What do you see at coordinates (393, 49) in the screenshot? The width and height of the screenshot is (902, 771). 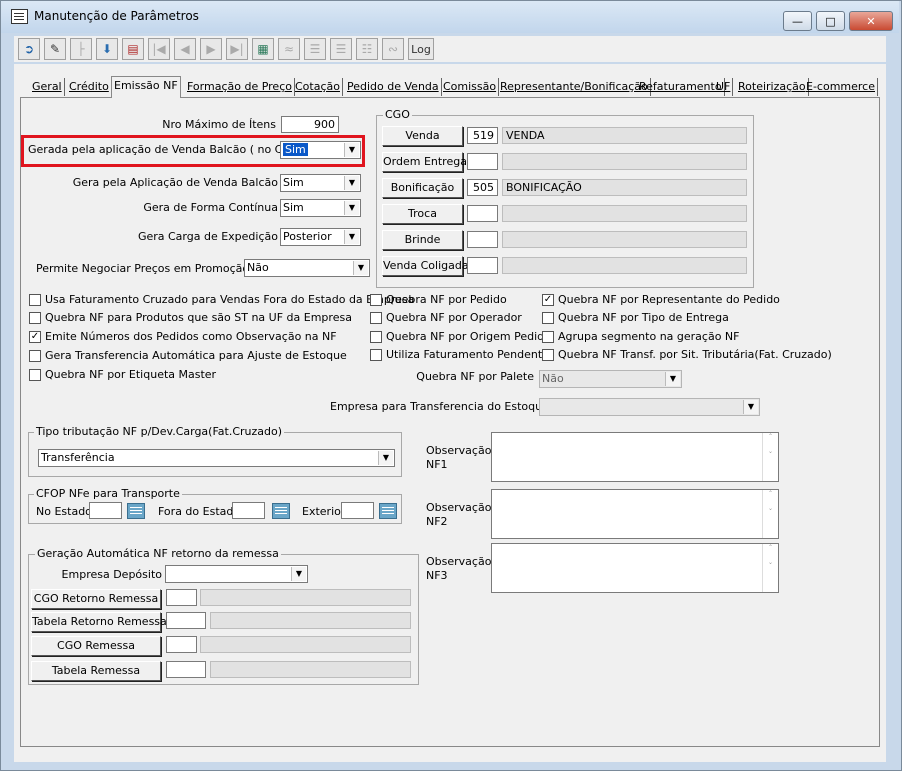 I see `link-button: ∾` at bounding box center [393, 49].